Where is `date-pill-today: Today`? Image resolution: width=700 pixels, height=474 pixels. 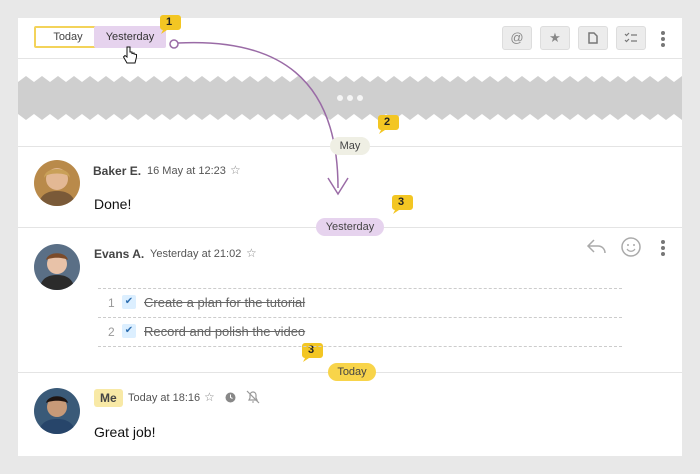
date-pill-today: Today is located at coordinates (352, 372).